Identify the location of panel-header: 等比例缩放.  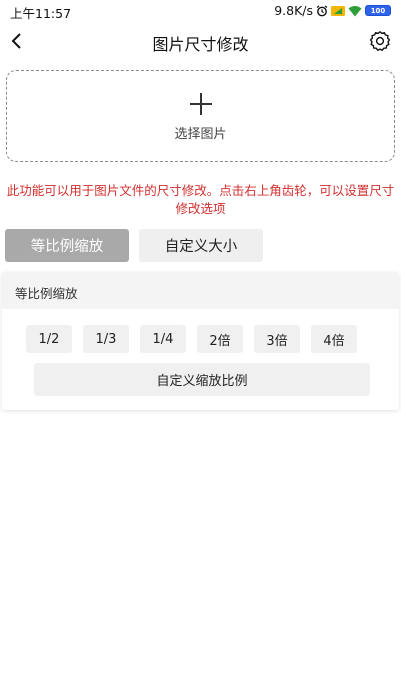
(200, 290).